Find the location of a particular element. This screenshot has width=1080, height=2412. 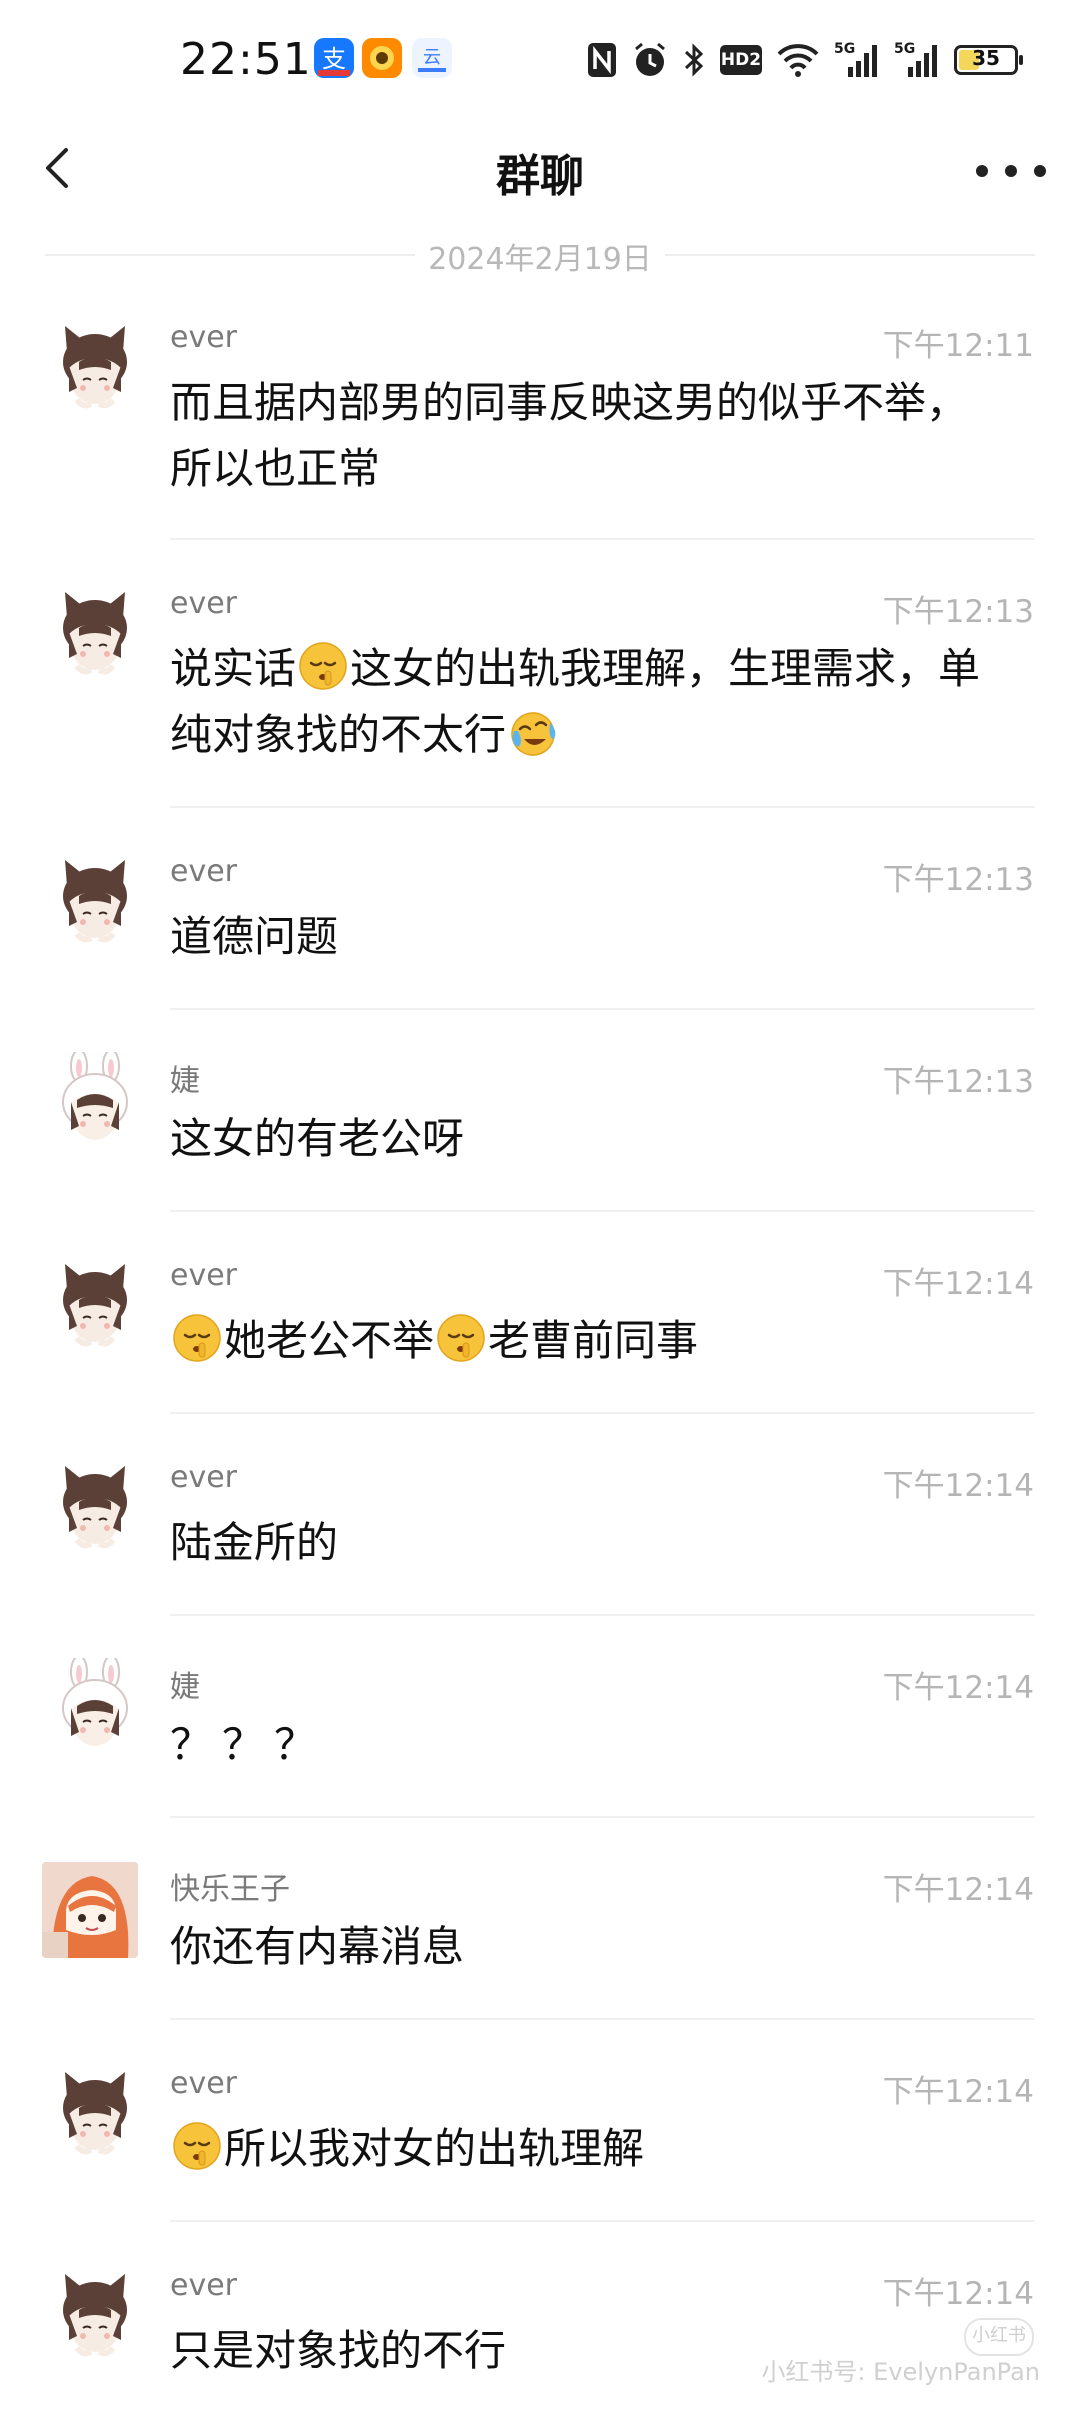

message-item: 婕 下午12:14 ？？？ is located at coordinates (540, 1729).